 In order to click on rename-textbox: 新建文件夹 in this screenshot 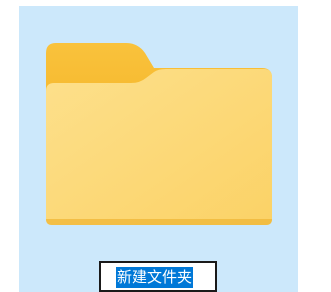, I will do `click(158, 276)`.